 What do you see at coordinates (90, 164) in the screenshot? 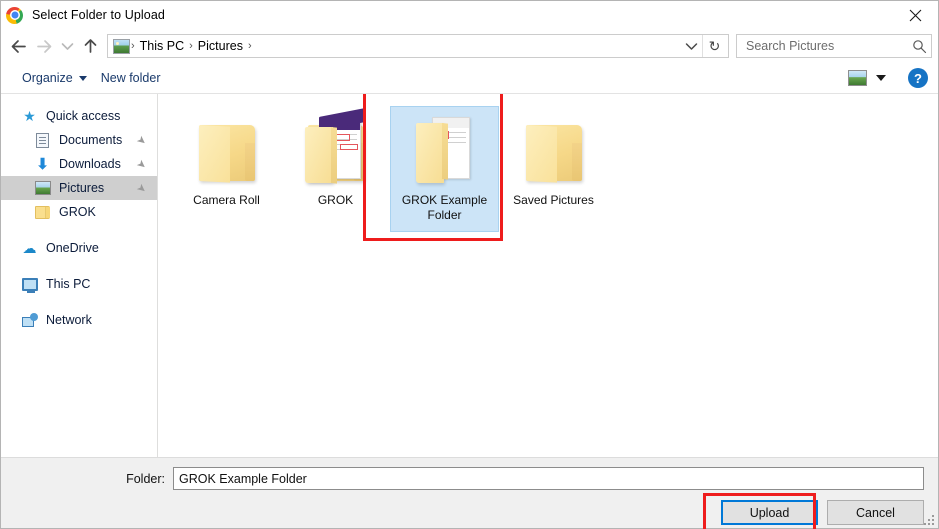
I see `sidebar-item-label: Downloads` at bounding box center [90, 164].